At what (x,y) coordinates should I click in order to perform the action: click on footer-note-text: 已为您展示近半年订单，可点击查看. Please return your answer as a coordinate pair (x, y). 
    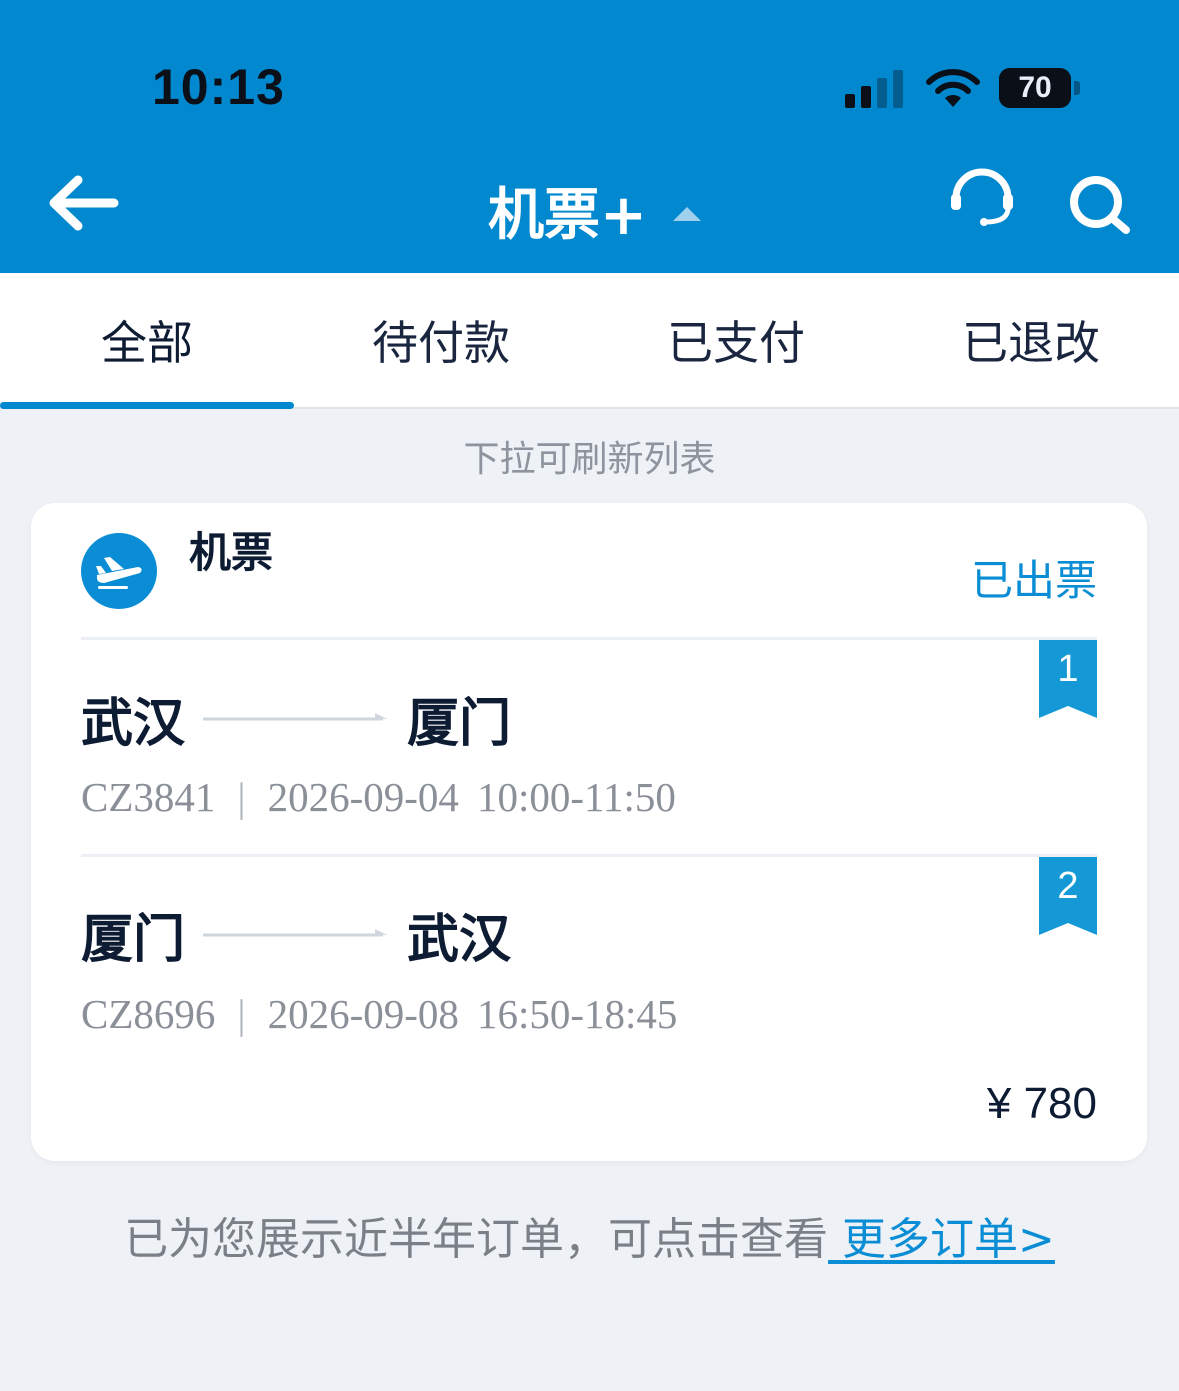
    Looking at the image, I should click on (476, 1239).